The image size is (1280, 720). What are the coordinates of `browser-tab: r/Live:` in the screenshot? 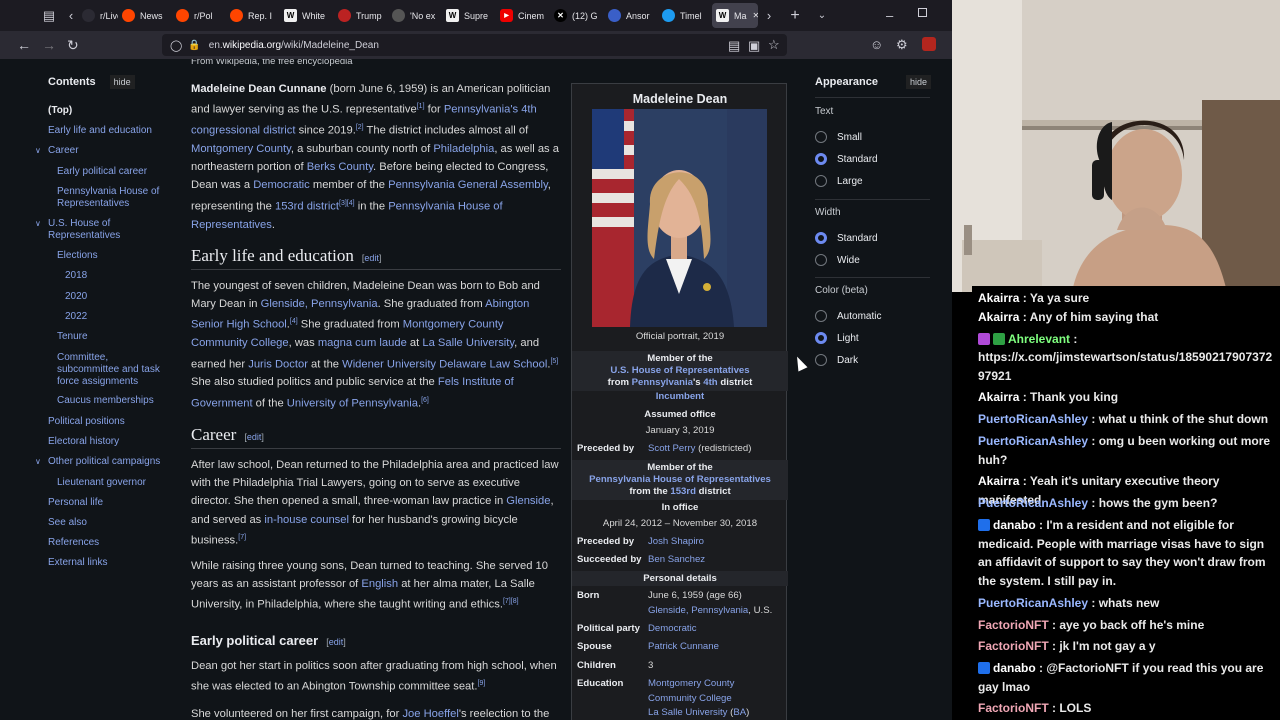 It's located at (98, 15).